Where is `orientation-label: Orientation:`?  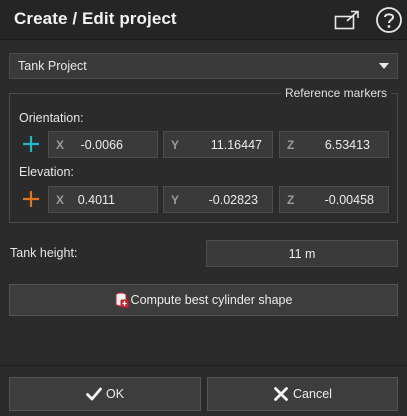
orientation-label: Orientation: is located at coordinates (51, 118).